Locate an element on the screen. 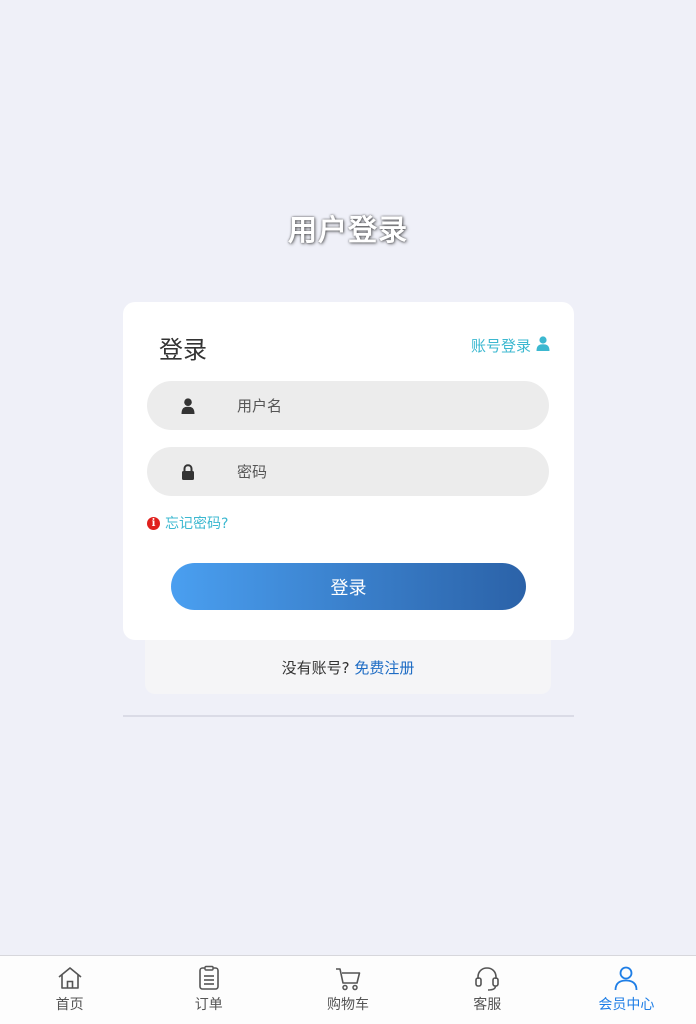  login-card-title: 登录 is located at coordinates (183, 350).